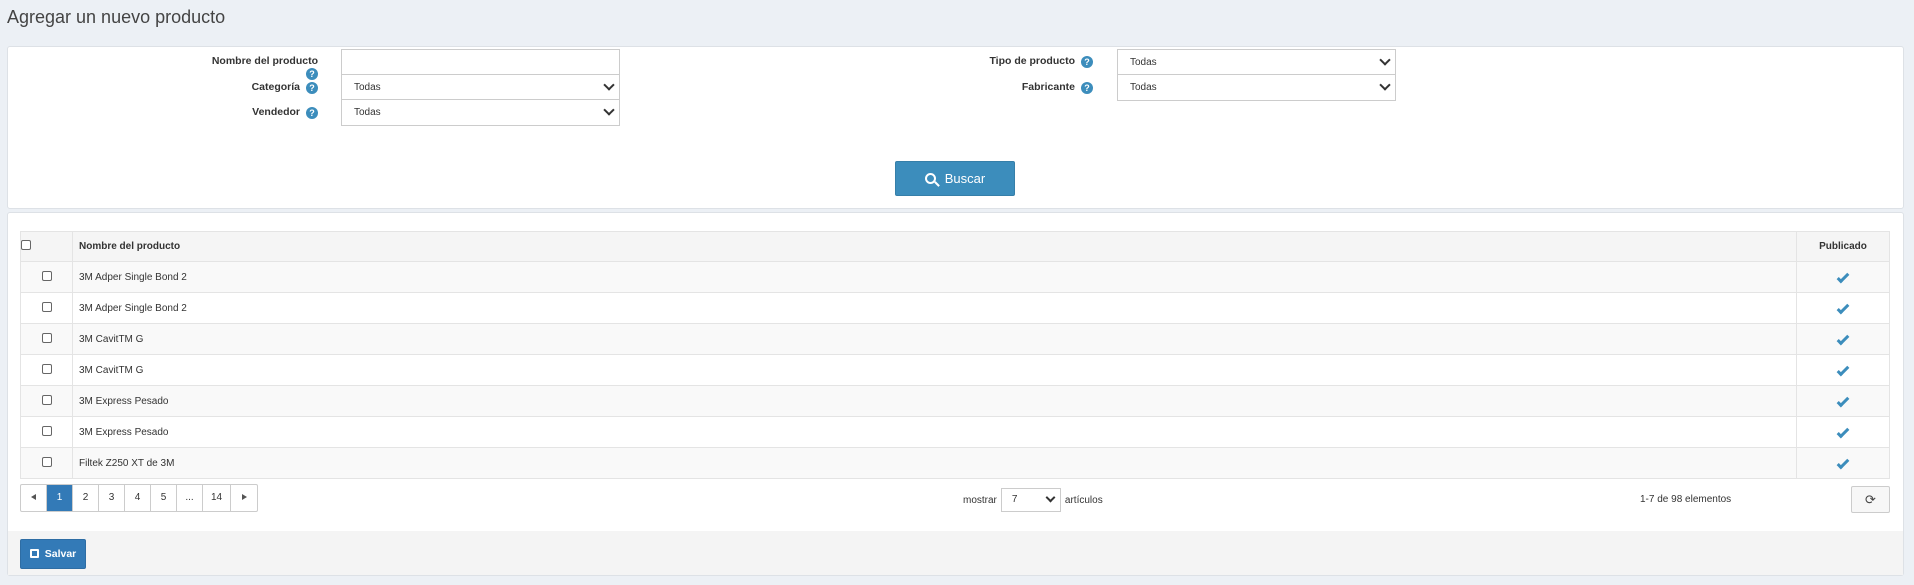  What do you see at coordinates (217, 498) in the screenshot?
I see `pager-page-14: 14` at bounding box center [217, 498].